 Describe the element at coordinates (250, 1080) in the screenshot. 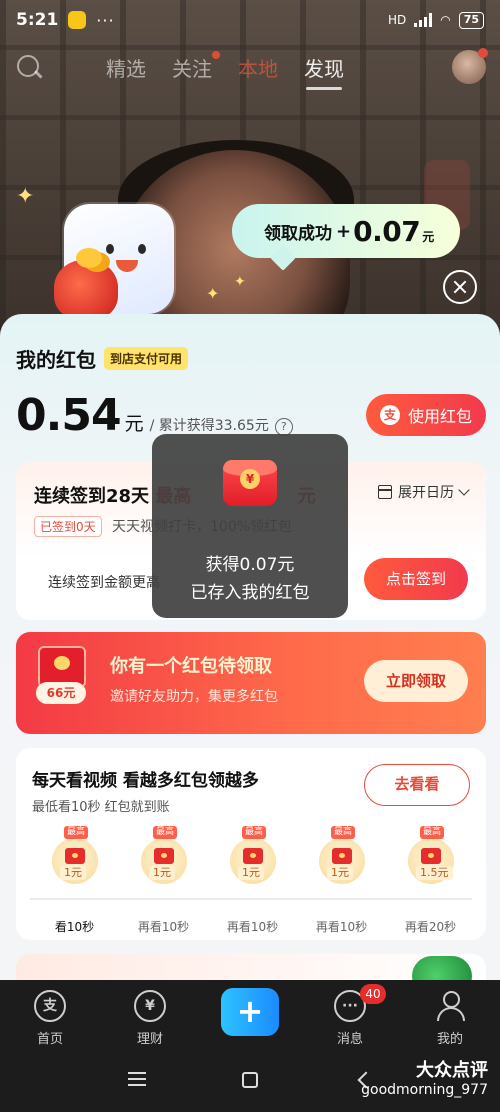

I see `home-icon` at that location.